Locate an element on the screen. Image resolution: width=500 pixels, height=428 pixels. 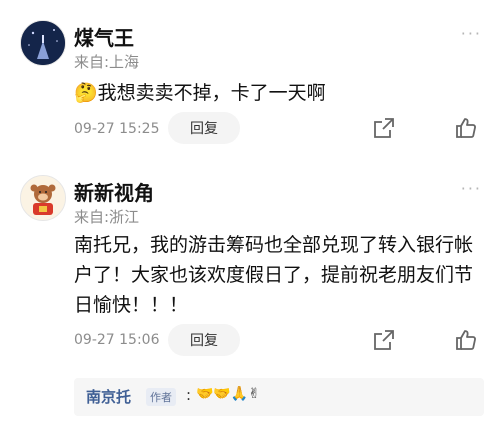
comment-text: 🤔我想卖卖不掉，卡了一天啊 is located at coordinates (279, 93).